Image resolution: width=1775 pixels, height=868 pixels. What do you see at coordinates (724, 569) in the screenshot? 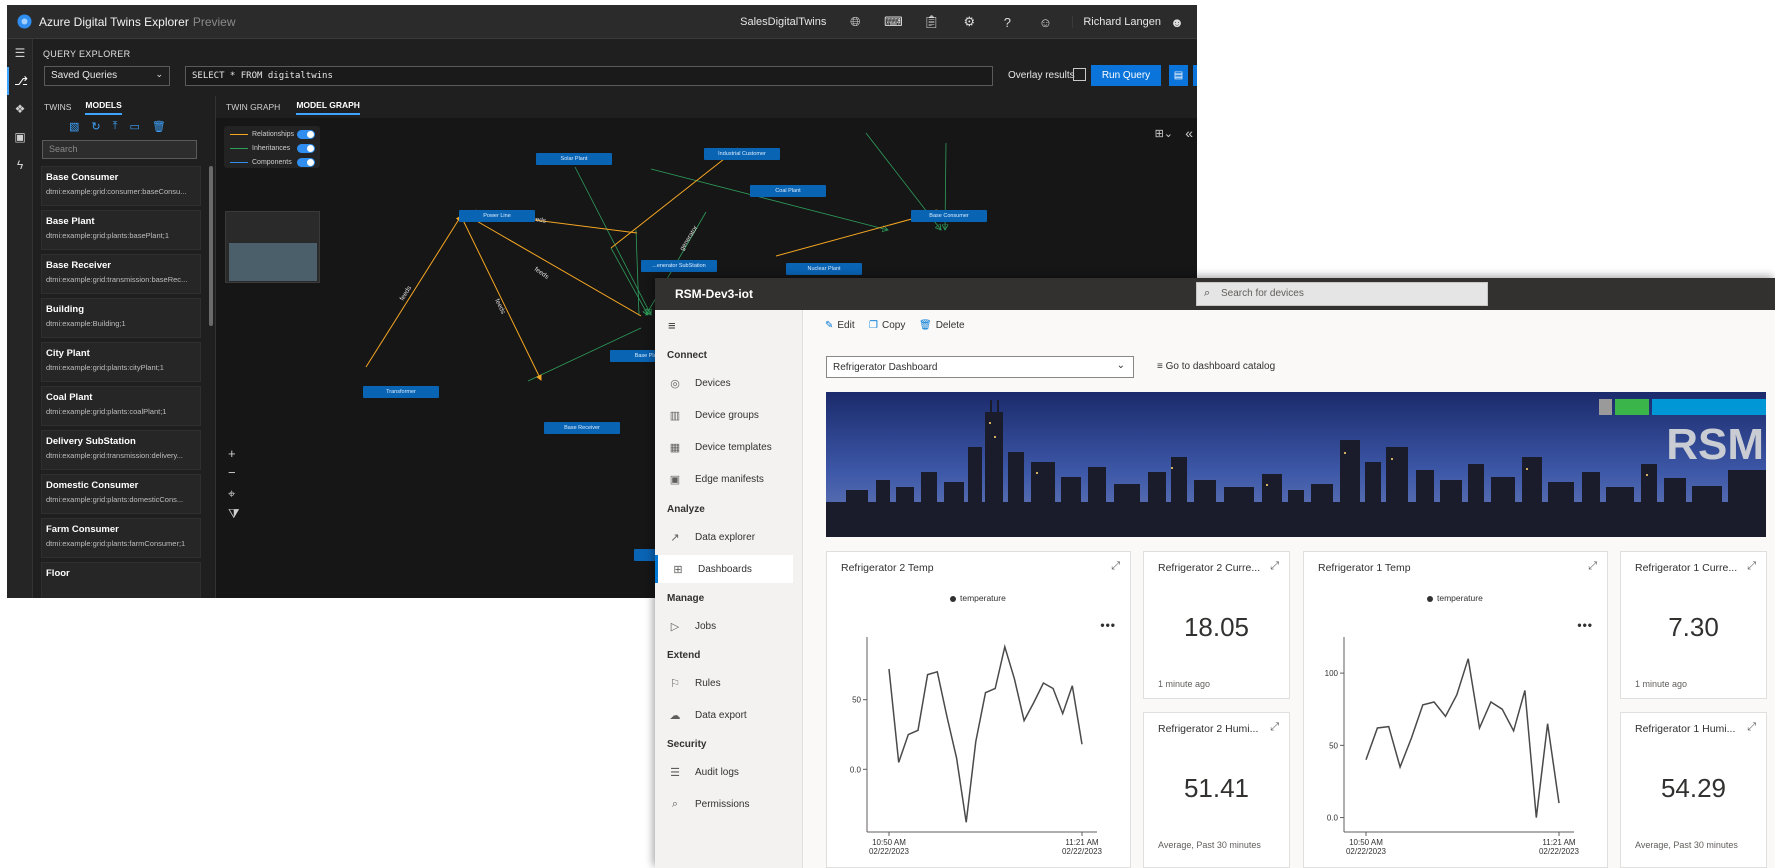
I see `sidebar-item-dashboards: ⊞ Dashboards` at bounding box center [724, 569].